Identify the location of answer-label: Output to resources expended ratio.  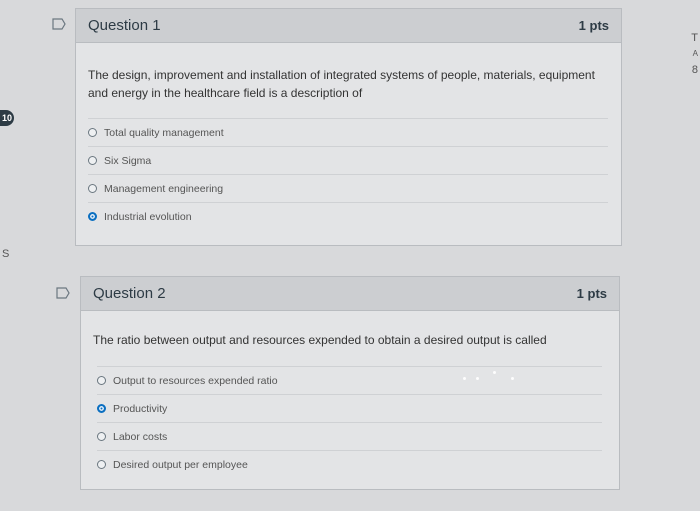
(195, 380).